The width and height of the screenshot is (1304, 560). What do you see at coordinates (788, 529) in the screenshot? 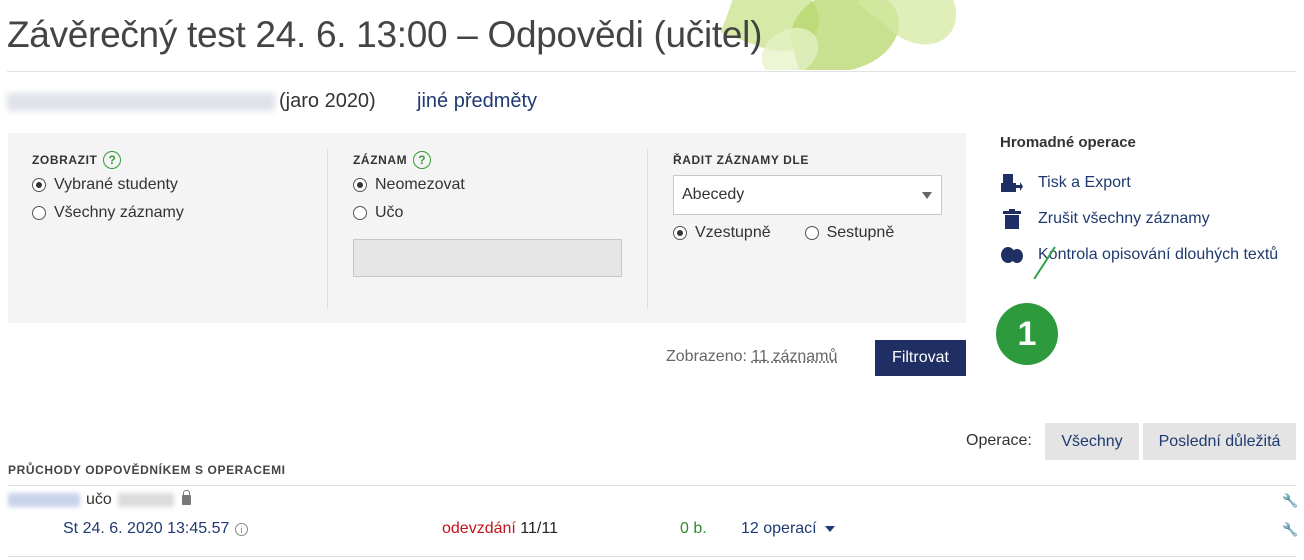
I see `operations-dropdown: 12 operací` at bounding box center [788, 529].